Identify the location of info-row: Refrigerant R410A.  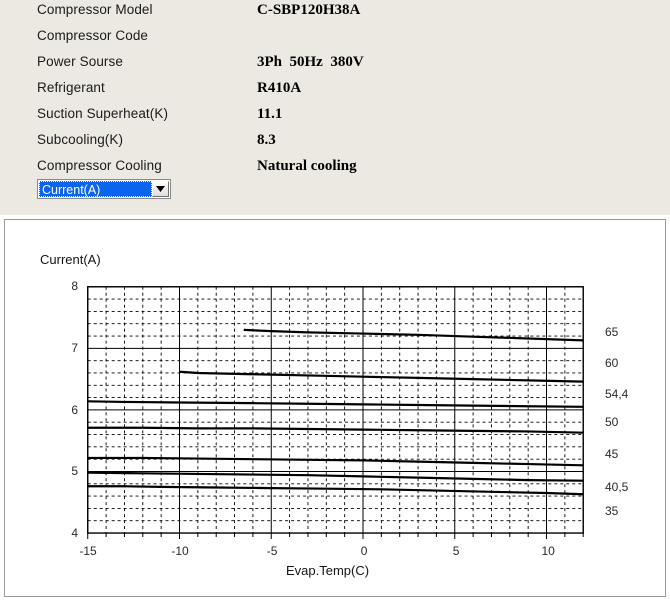
(200, 93).